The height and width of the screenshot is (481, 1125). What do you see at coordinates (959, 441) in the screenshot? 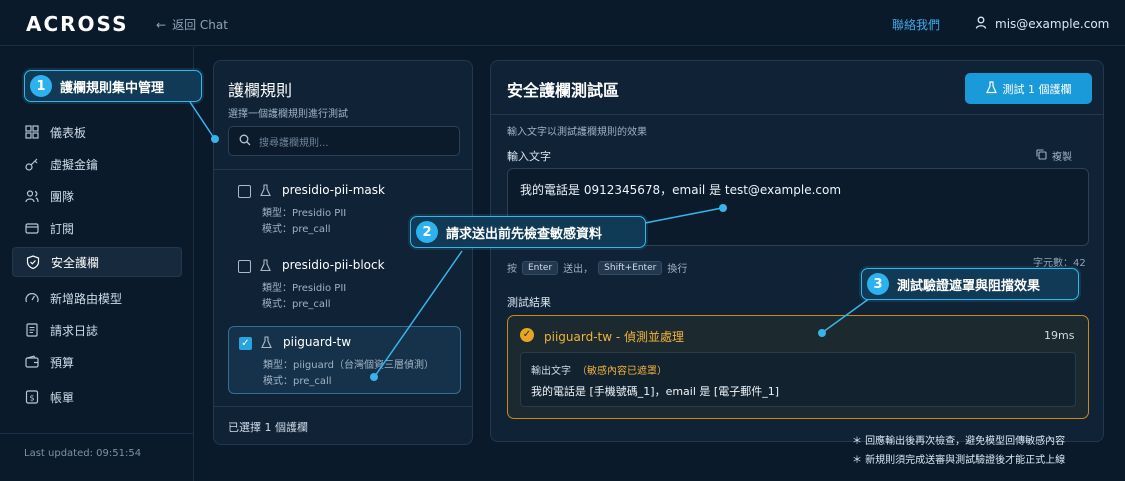
I see `footnote: ＊ 回應輸出後再次檢查，避免模型回傳敏感內容` at bounding box center [959, 441].